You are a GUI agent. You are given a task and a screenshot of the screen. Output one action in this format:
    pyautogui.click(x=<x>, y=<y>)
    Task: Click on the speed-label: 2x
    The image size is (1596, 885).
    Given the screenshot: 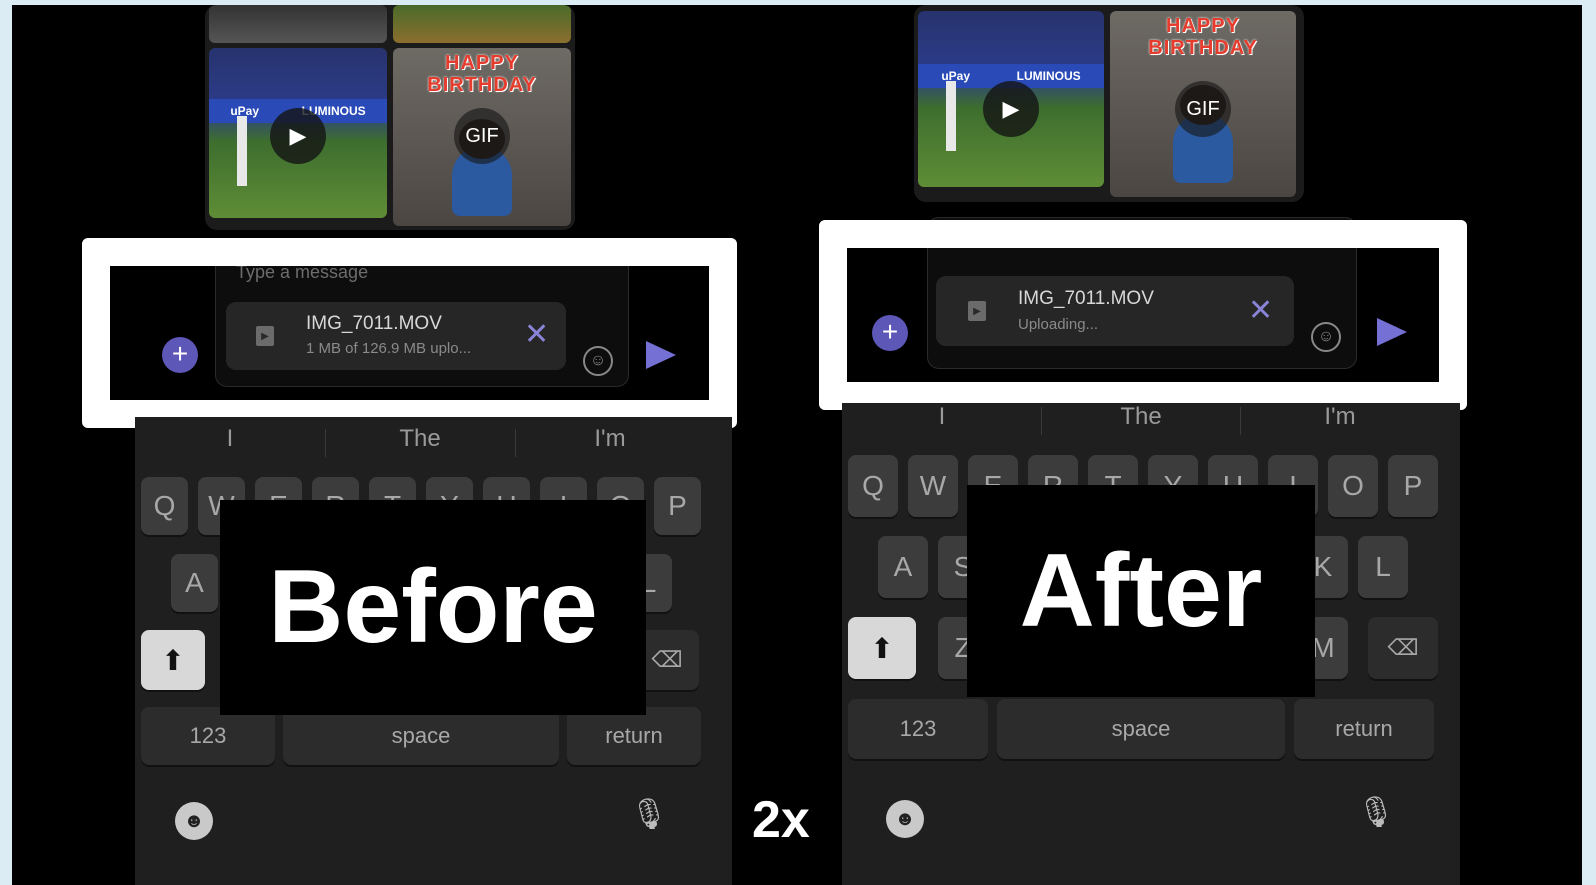 What is the action you would take?
    pyautogui.click(x=781, y=820)
    